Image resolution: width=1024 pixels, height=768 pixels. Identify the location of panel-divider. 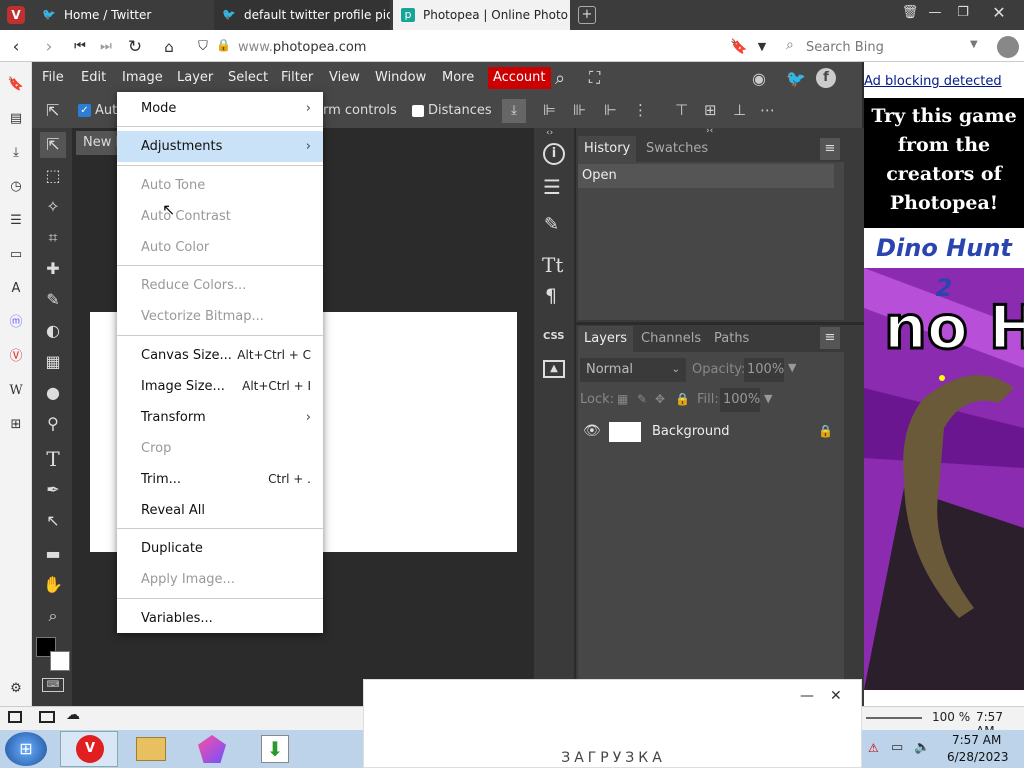
(720, 323).